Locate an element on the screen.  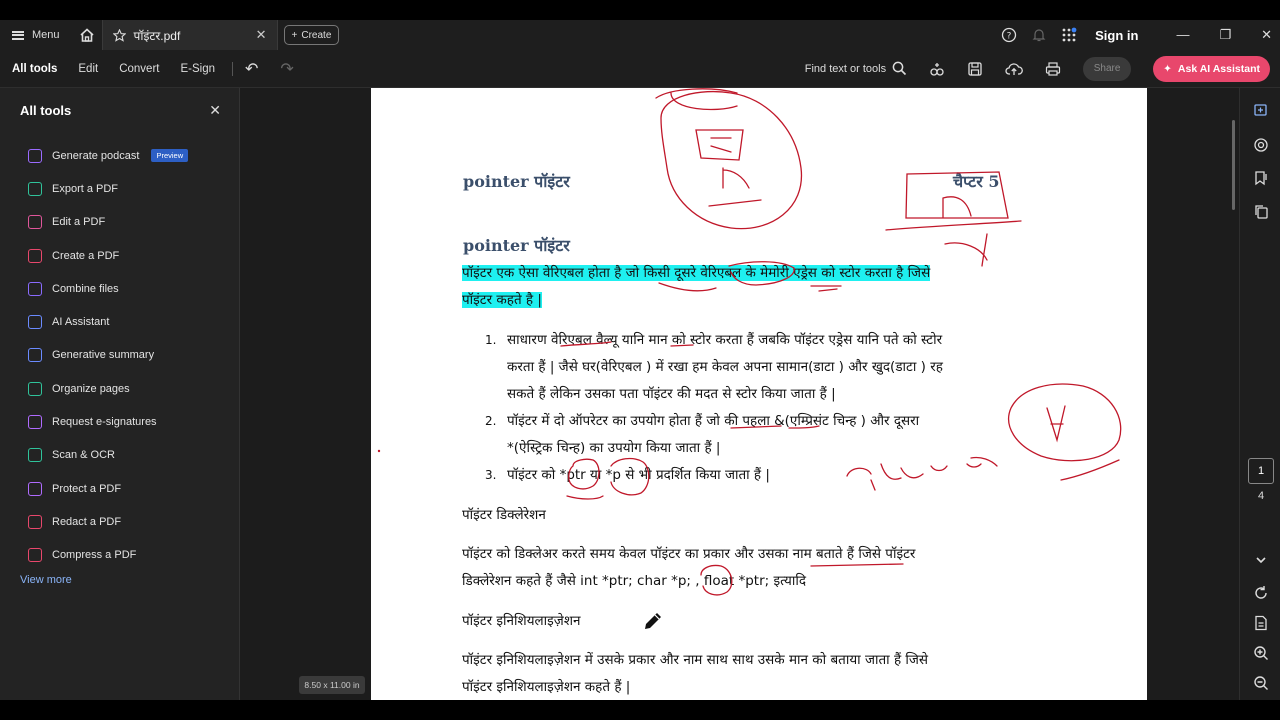
tool-item: Scan & OCR is located at coordinates (119, 455).